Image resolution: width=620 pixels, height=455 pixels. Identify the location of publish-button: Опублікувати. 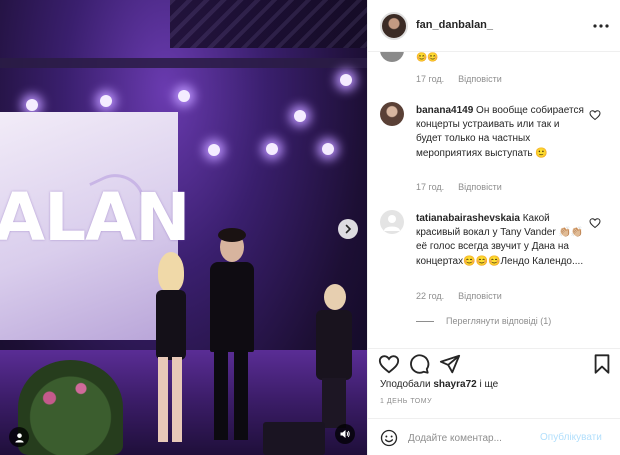
(571, 437).